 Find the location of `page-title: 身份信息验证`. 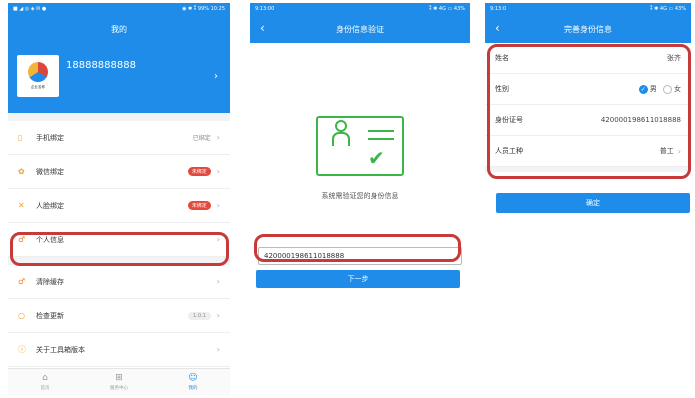

page-title: 身份信息验证 is located at coordinates (360, 29).